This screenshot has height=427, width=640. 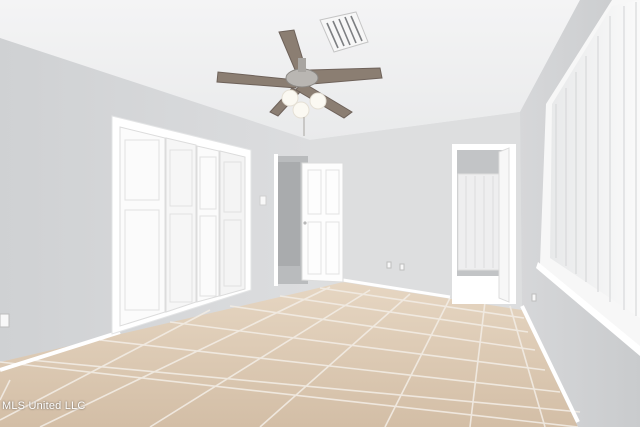 I want to click on light-switch, so click(x=263, y=200).